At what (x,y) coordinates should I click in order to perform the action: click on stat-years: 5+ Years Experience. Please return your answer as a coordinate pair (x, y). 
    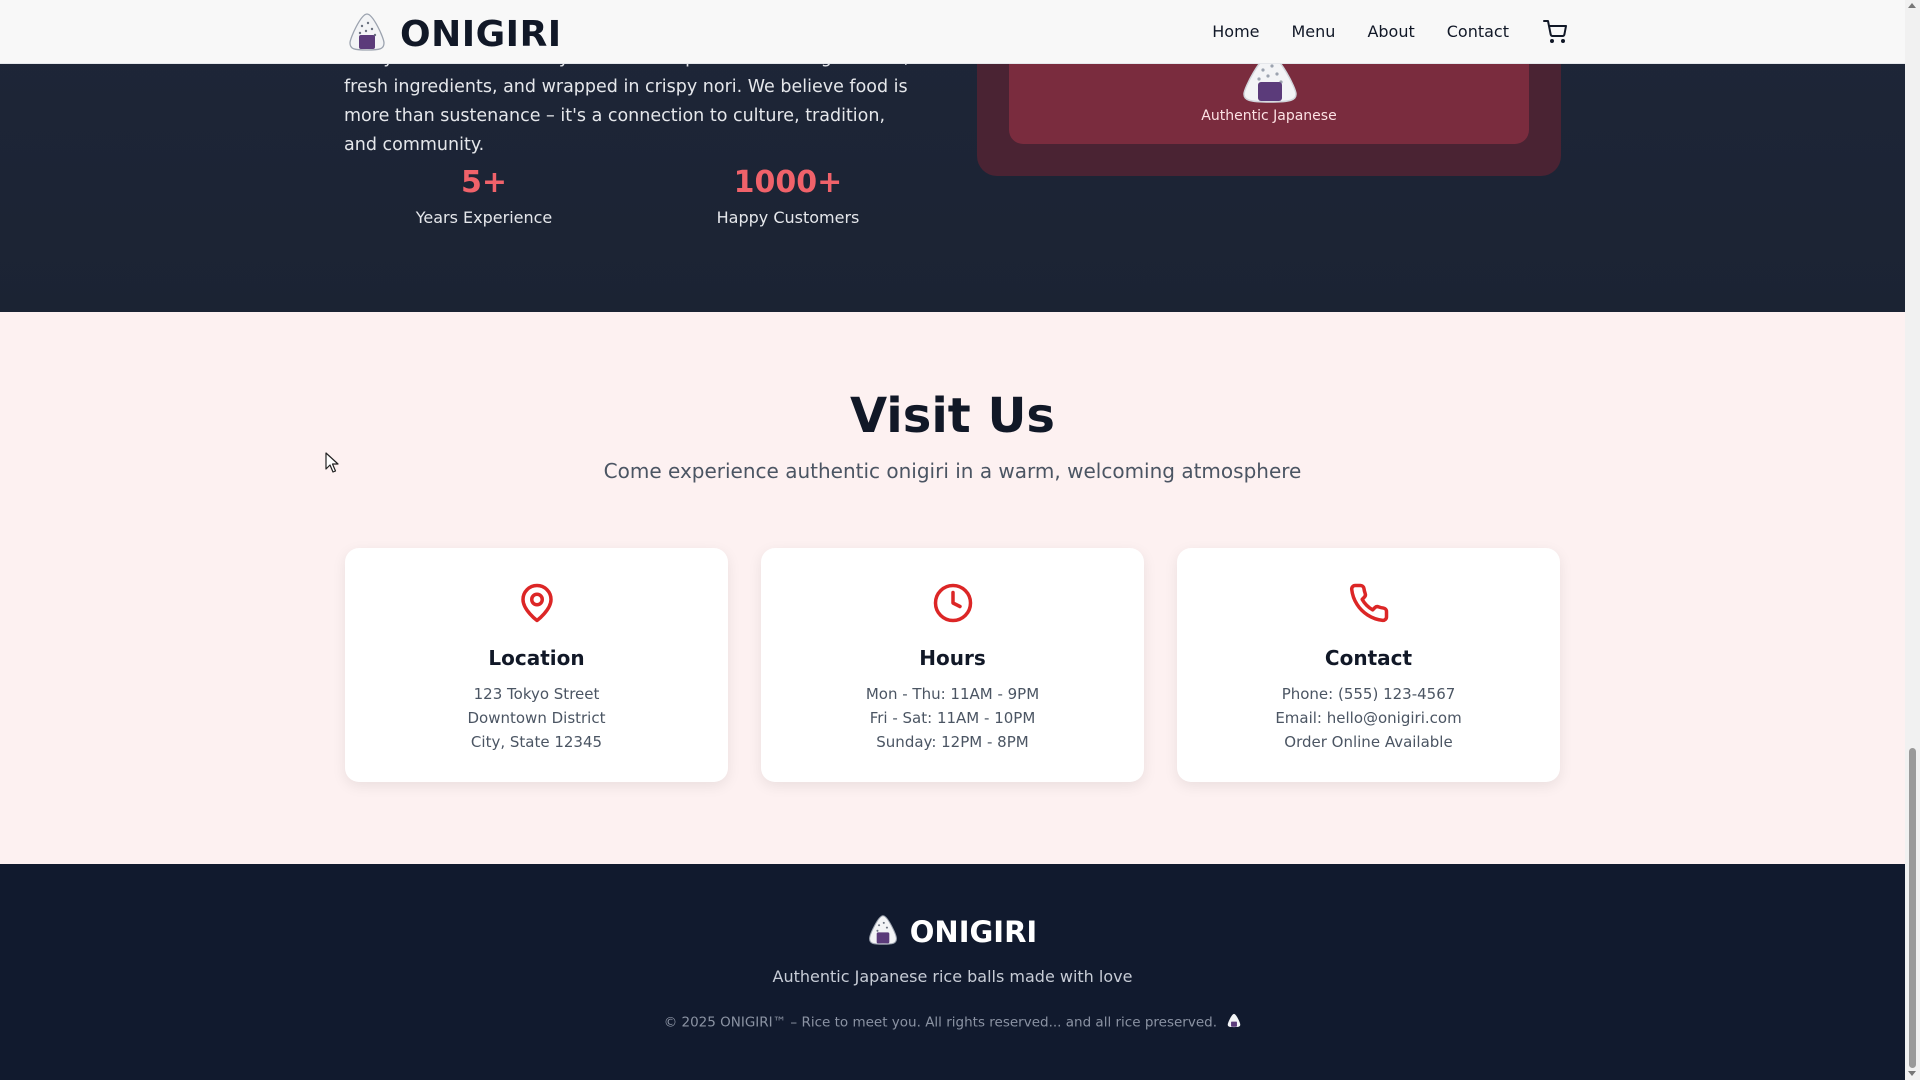
    Looking at the image, I should click on (484, 196).